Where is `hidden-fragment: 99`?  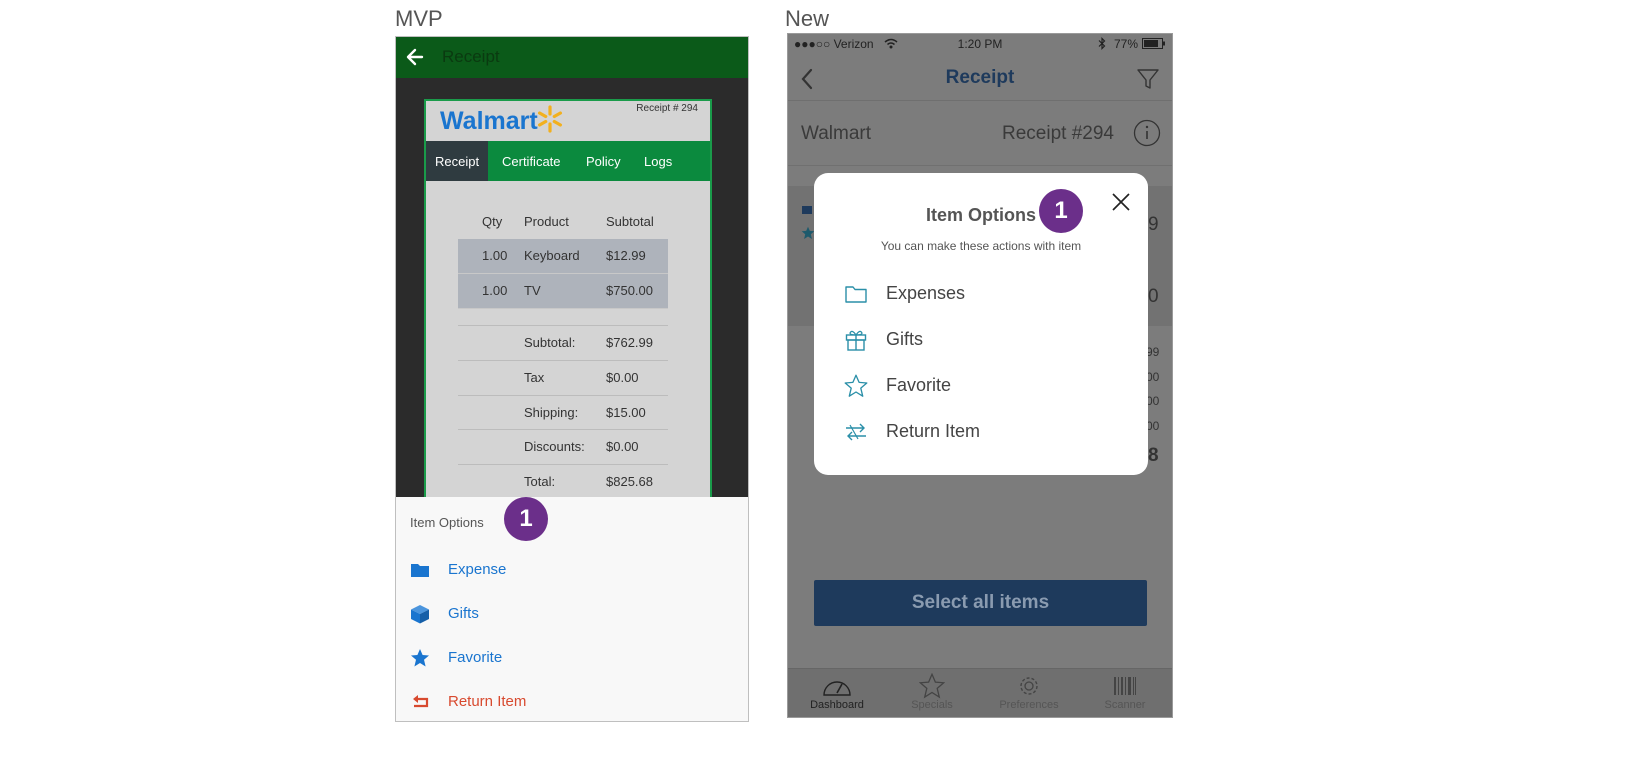 hidden-fragment: 99 is located at coordinates (1153, 352).